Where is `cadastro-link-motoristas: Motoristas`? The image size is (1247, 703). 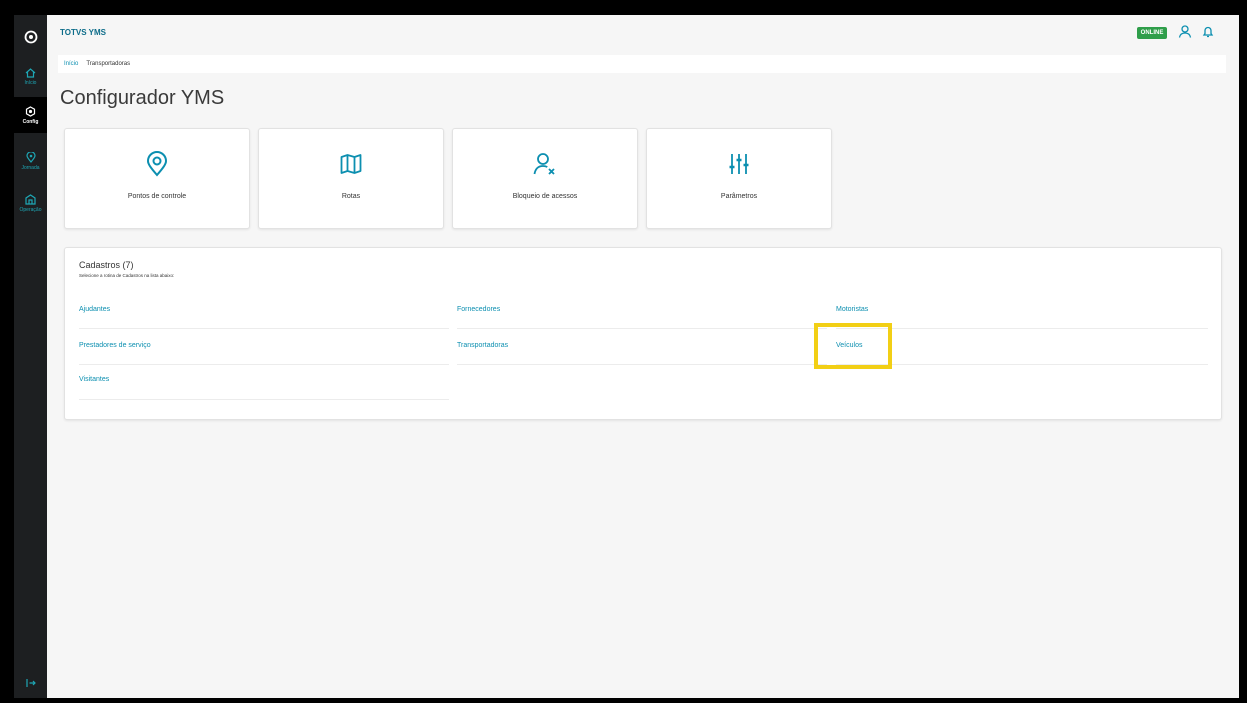
cadastro-link-motoristas: Motoristas is located at coordinates (852, 309).